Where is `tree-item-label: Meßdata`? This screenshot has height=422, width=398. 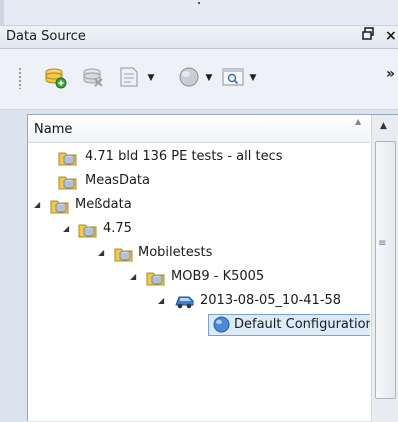 tree-item-label: Meßdata is located at coordinates (103, 204).